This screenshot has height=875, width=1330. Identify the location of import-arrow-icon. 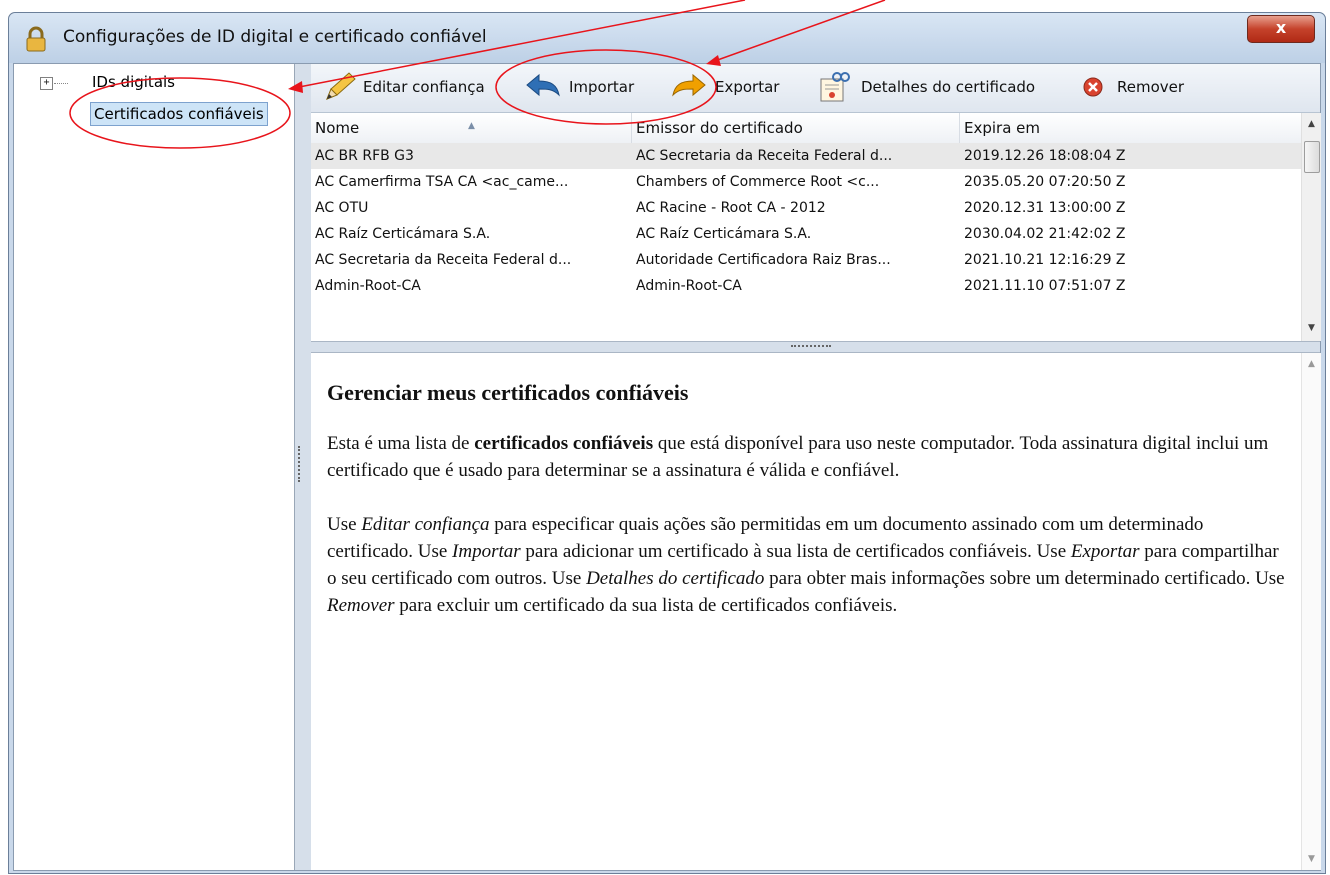
(543, 85).